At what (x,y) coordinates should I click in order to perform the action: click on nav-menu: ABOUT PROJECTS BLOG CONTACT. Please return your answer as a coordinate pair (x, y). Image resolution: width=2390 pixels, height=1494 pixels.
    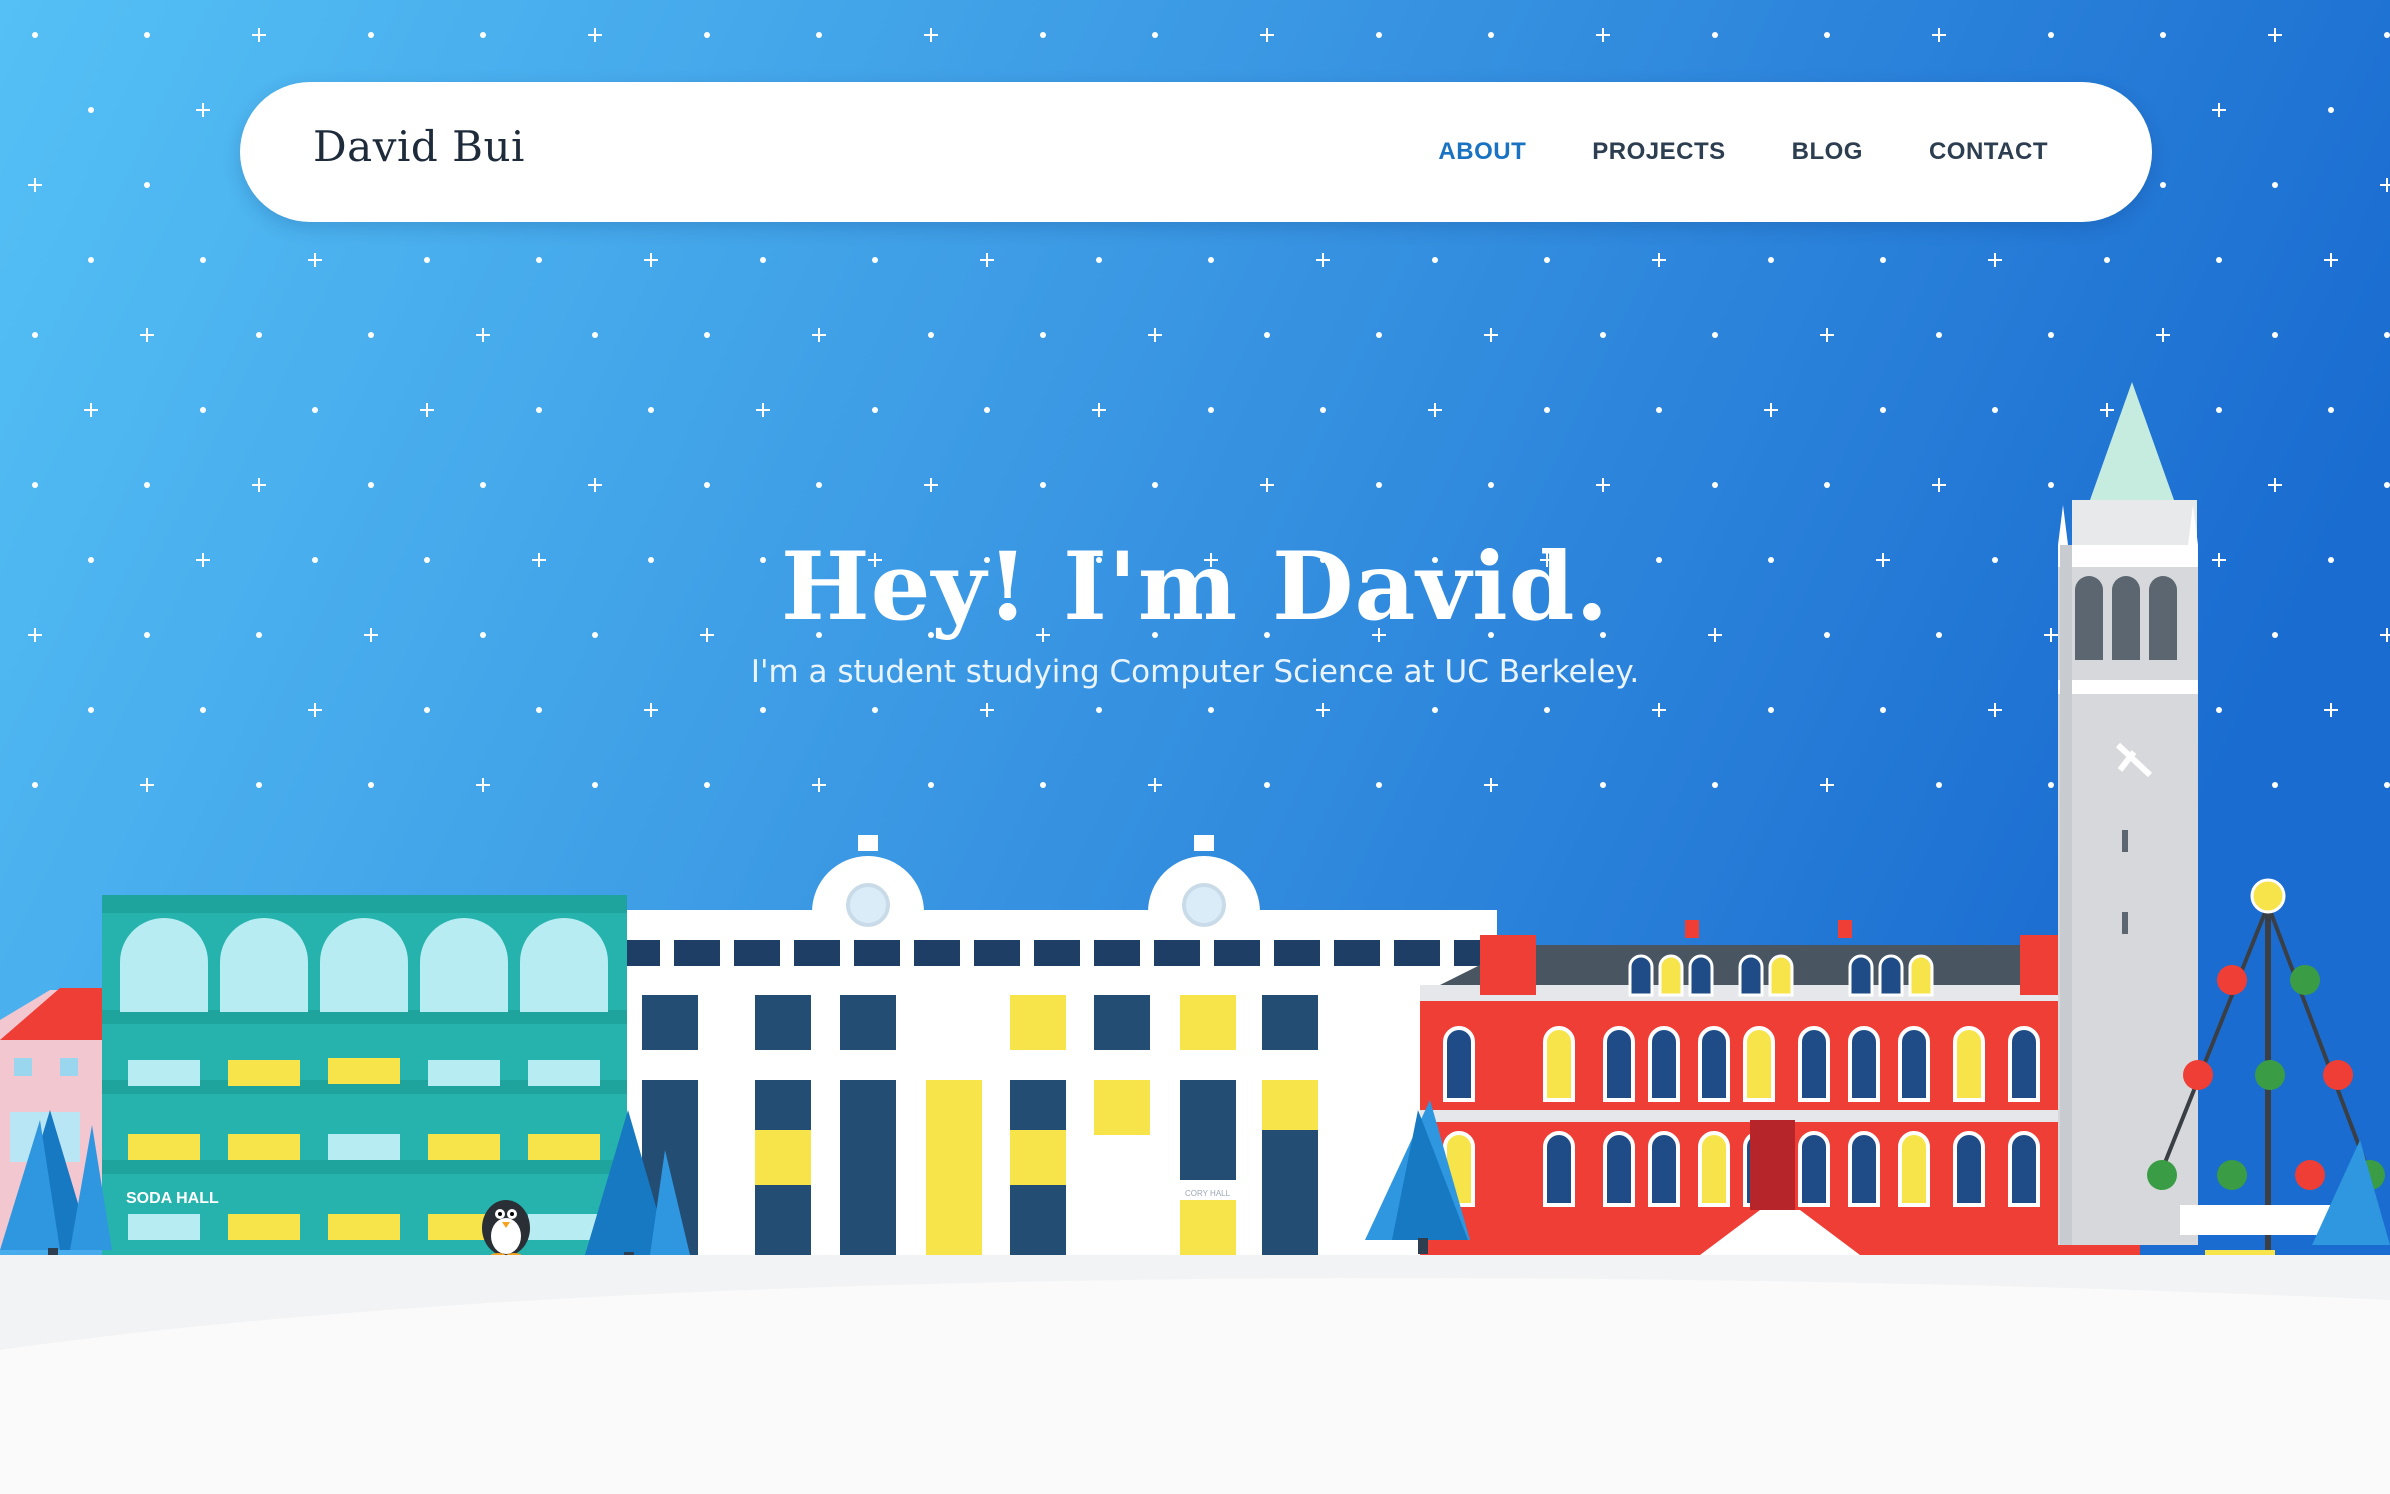
    Looking at the image, I should click on (1743, 152).